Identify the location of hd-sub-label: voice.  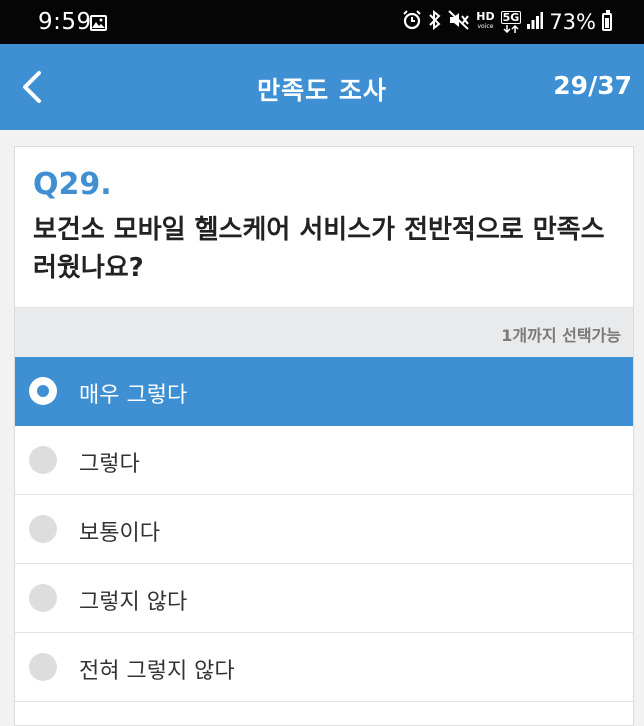
(485, 26).